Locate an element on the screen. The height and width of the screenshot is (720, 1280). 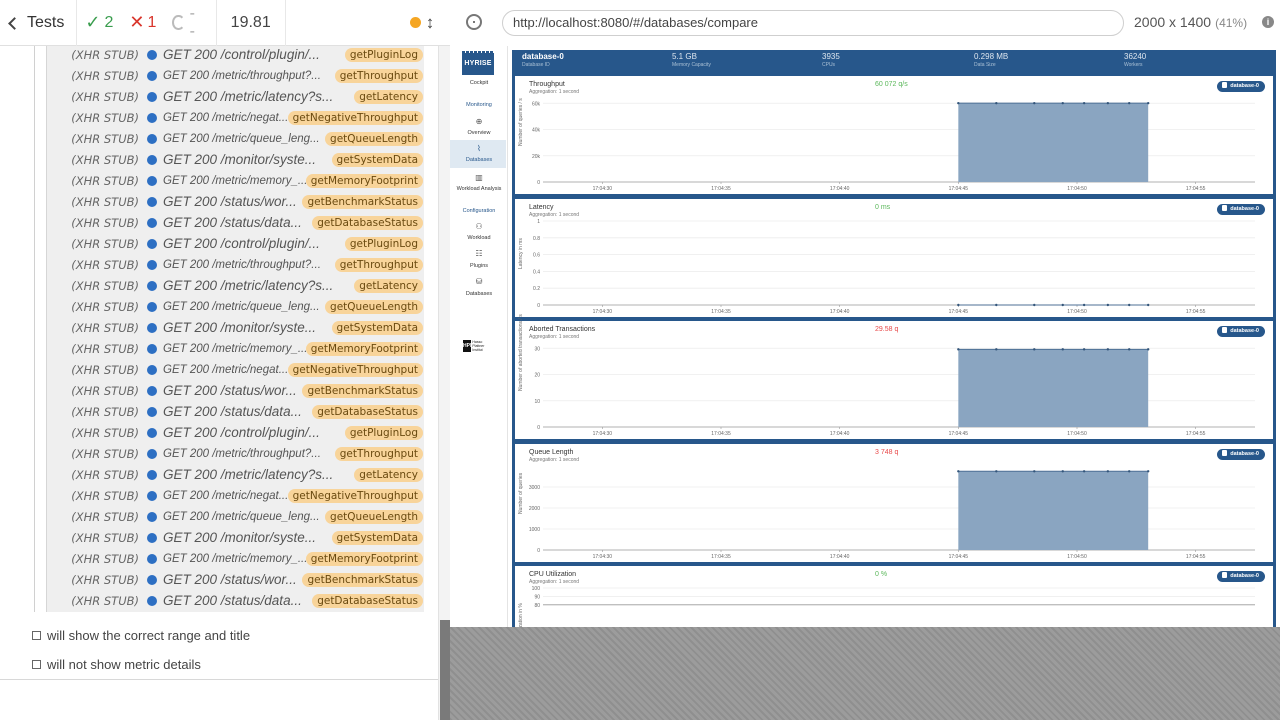
runner-scrollbar is located at coordinates (444, 360).